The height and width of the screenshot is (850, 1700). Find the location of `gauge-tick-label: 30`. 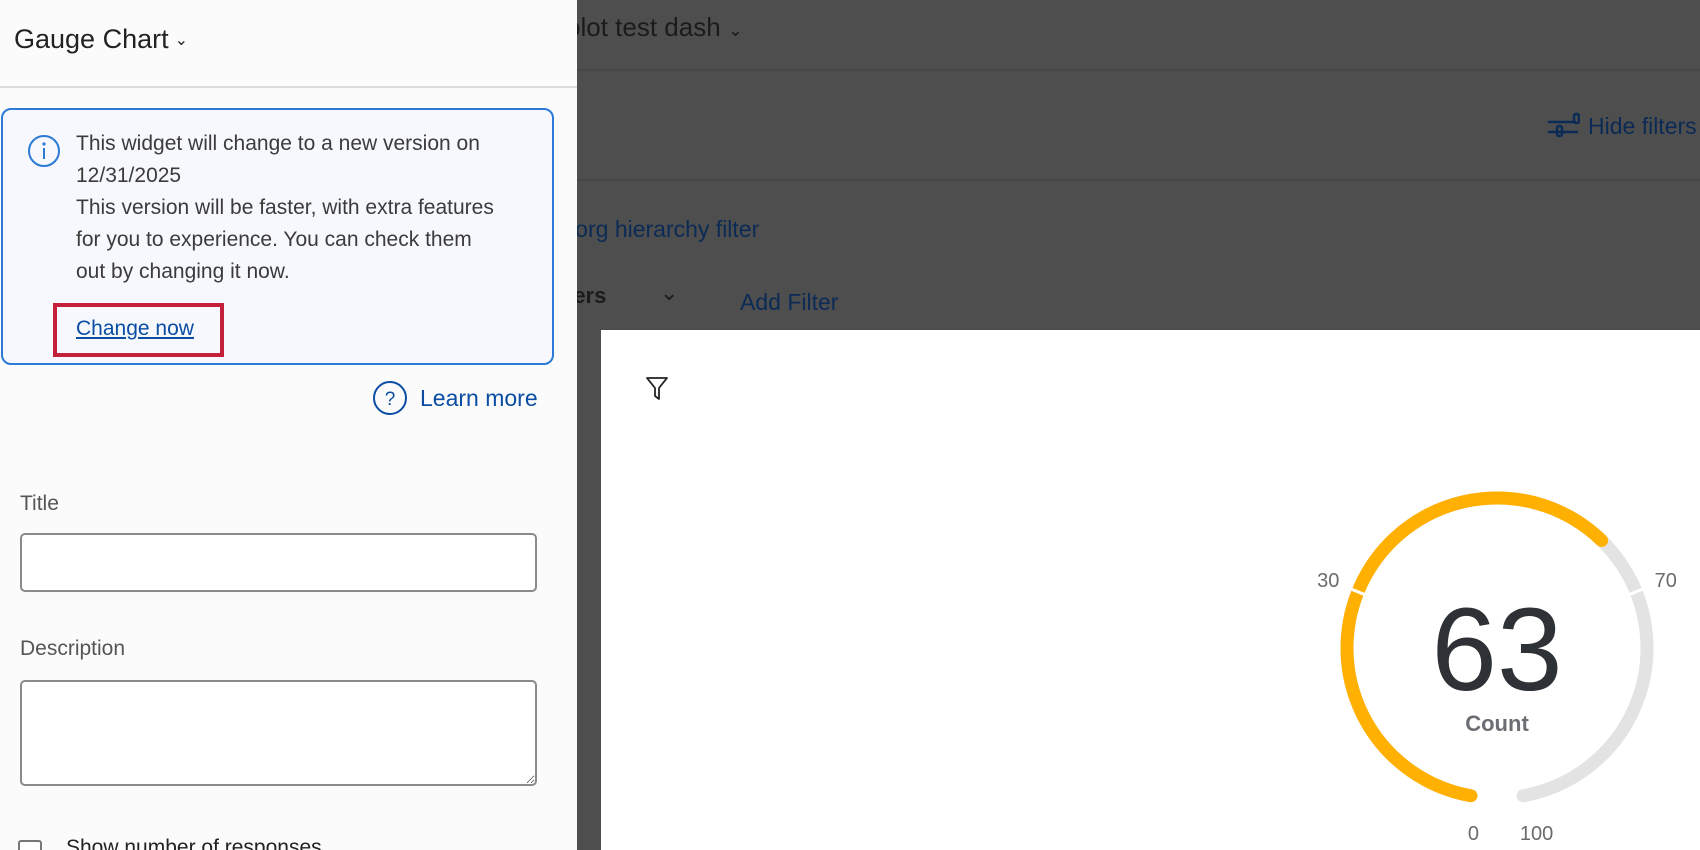

gauge-tick-label: 30 is located at coordinates (1328, 581).